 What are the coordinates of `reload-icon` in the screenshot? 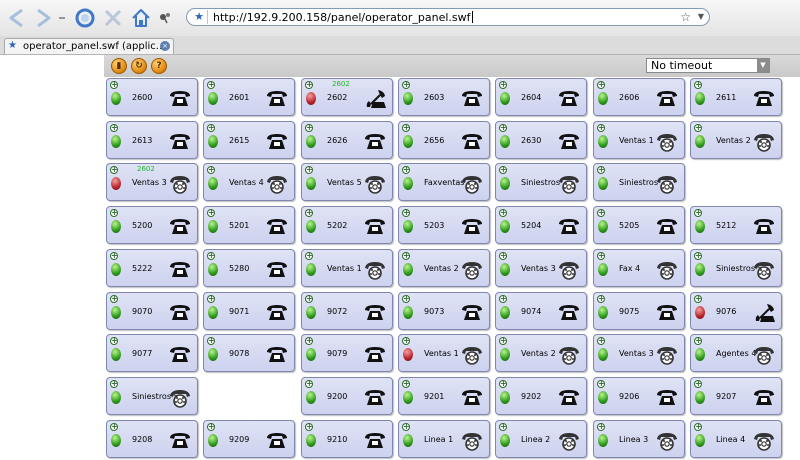 It's located at (85, 18).